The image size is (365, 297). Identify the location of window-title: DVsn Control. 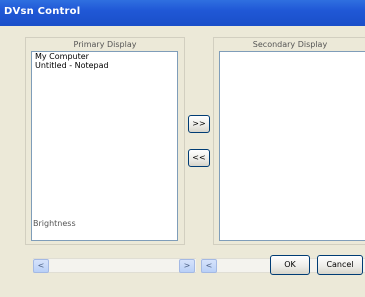
(42, 11).